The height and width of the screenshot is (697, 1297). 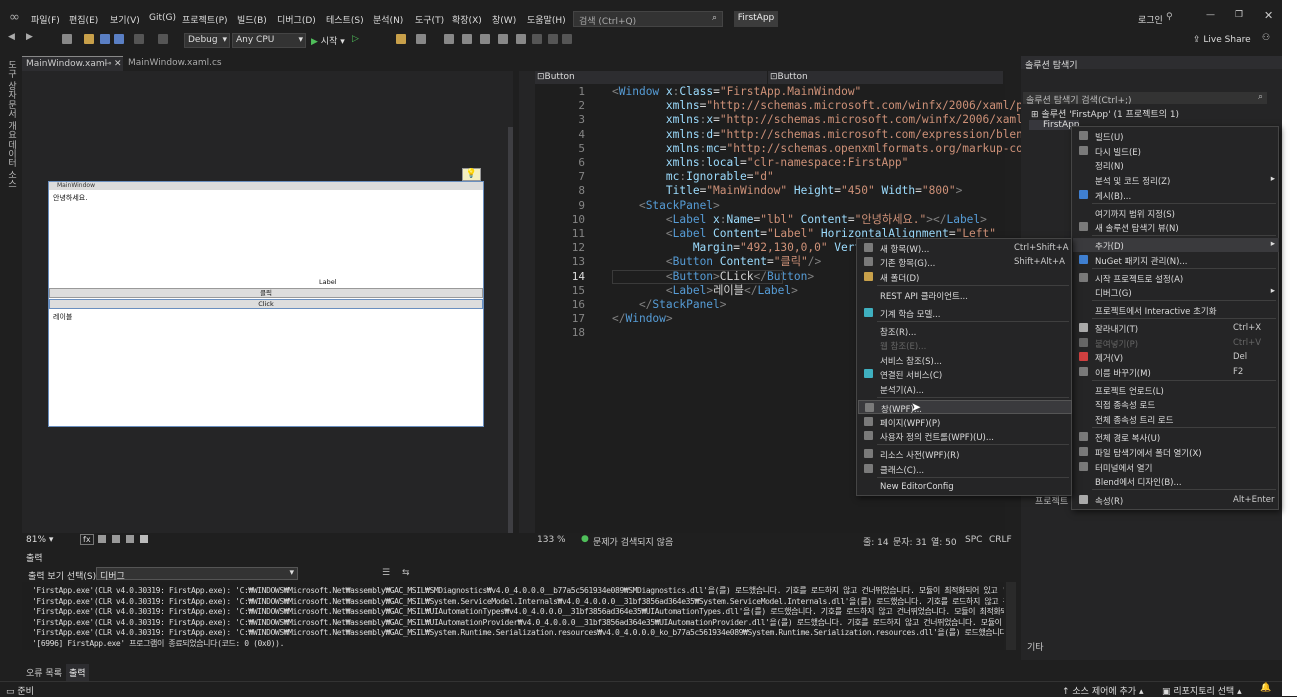 I want to click on menu-item: 새 솔루션 탐색기 뷰(N), so click(x=1176, y=227).